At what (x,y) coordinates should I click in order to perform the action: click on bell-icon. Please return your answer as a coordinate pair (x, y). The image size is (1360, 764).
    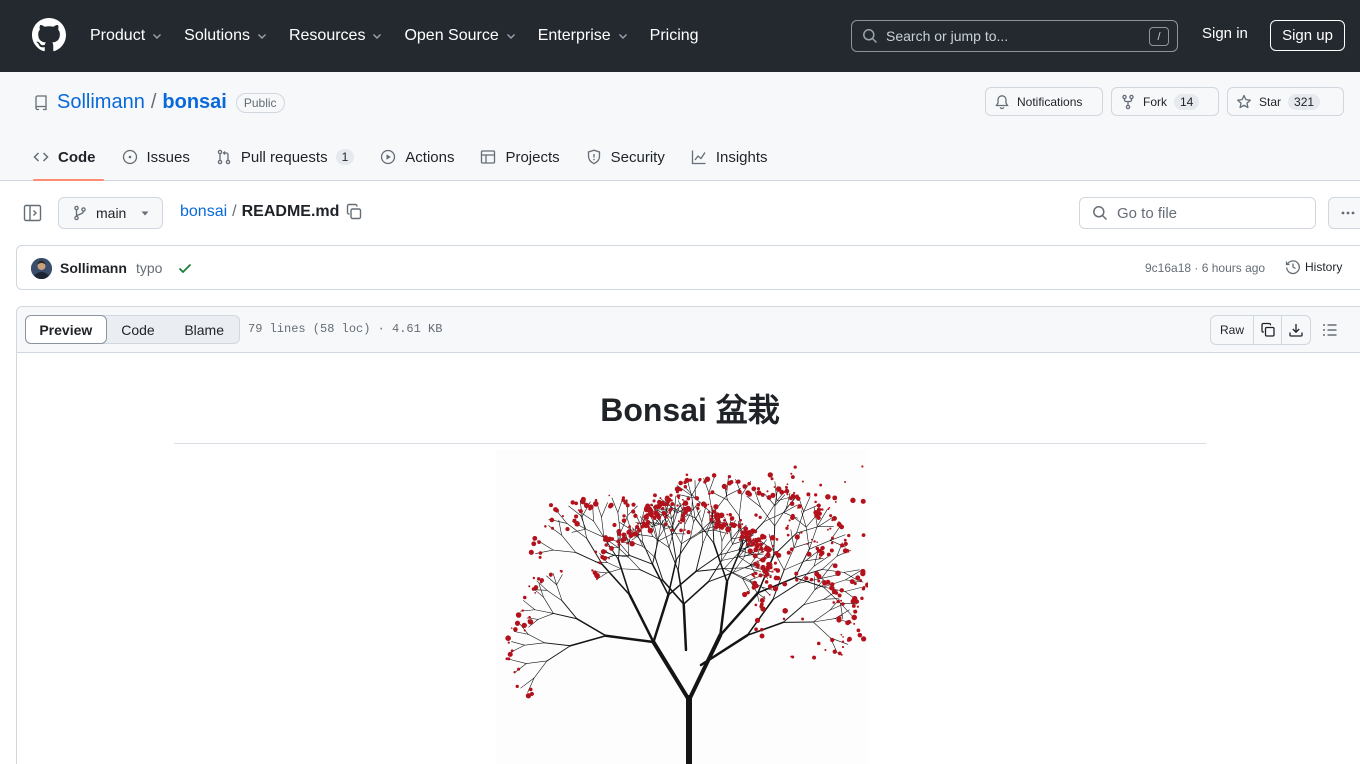
    Looking at the image, I should click on (1002, 101).